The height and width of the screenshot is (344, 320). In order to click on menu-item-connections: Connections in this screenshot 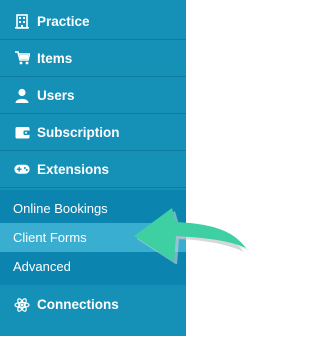, I will do `click(93, 304)`.